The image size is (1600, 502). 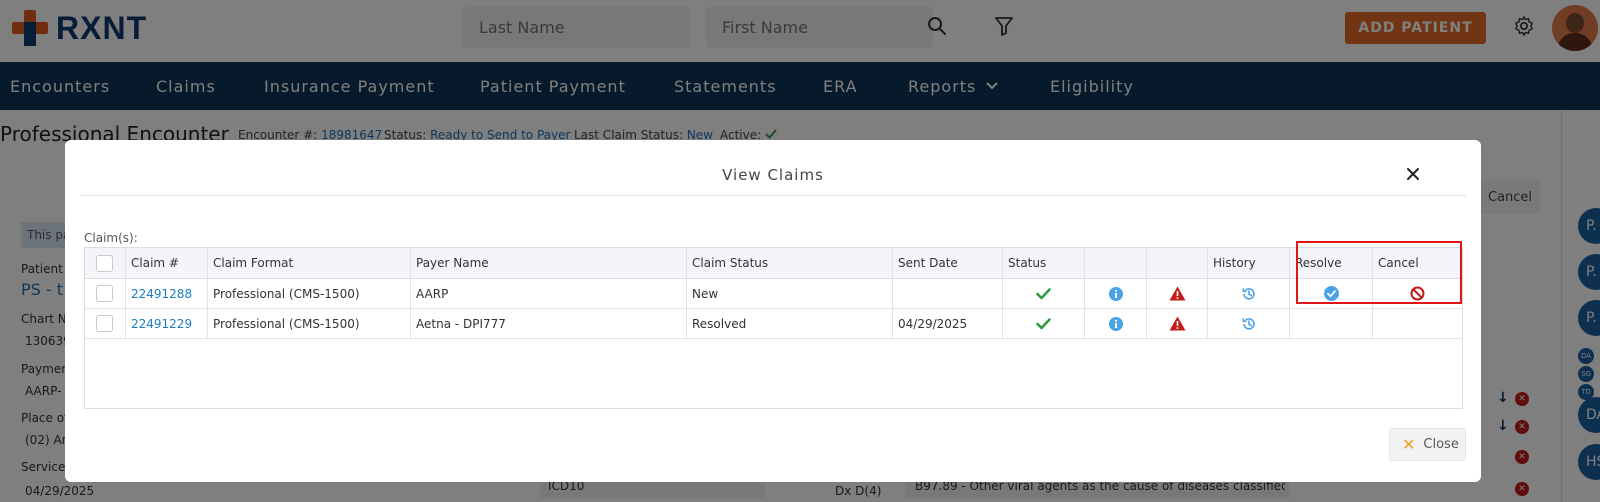 What do you see at coordinates (773, 195) in the screenshot?
I see `modal-divider` at bounding box center [773, 195].